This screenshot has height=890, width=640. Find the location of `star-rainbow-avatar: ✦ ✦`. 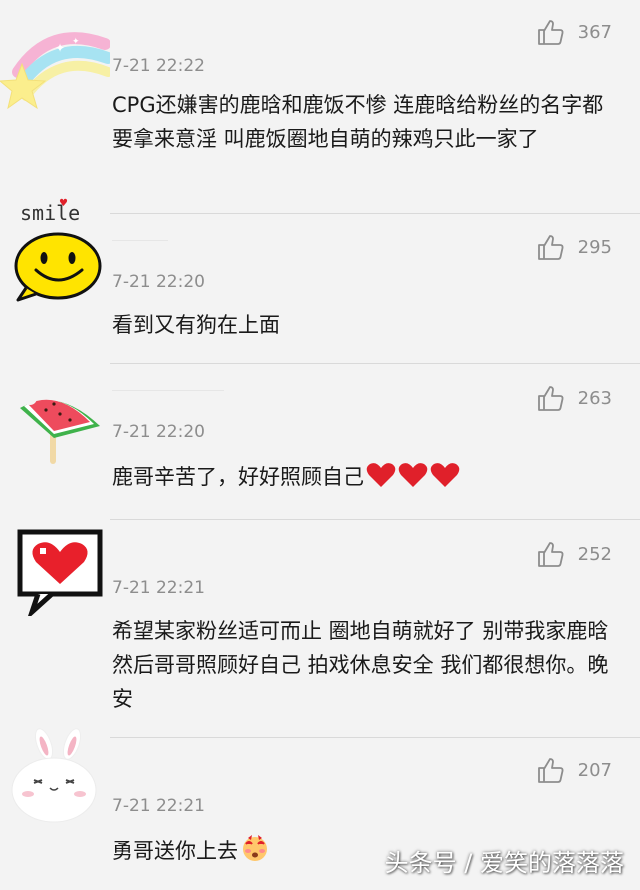

star-rainbow-avatar: ✦ ✦ is located at coordinates (57, 64).